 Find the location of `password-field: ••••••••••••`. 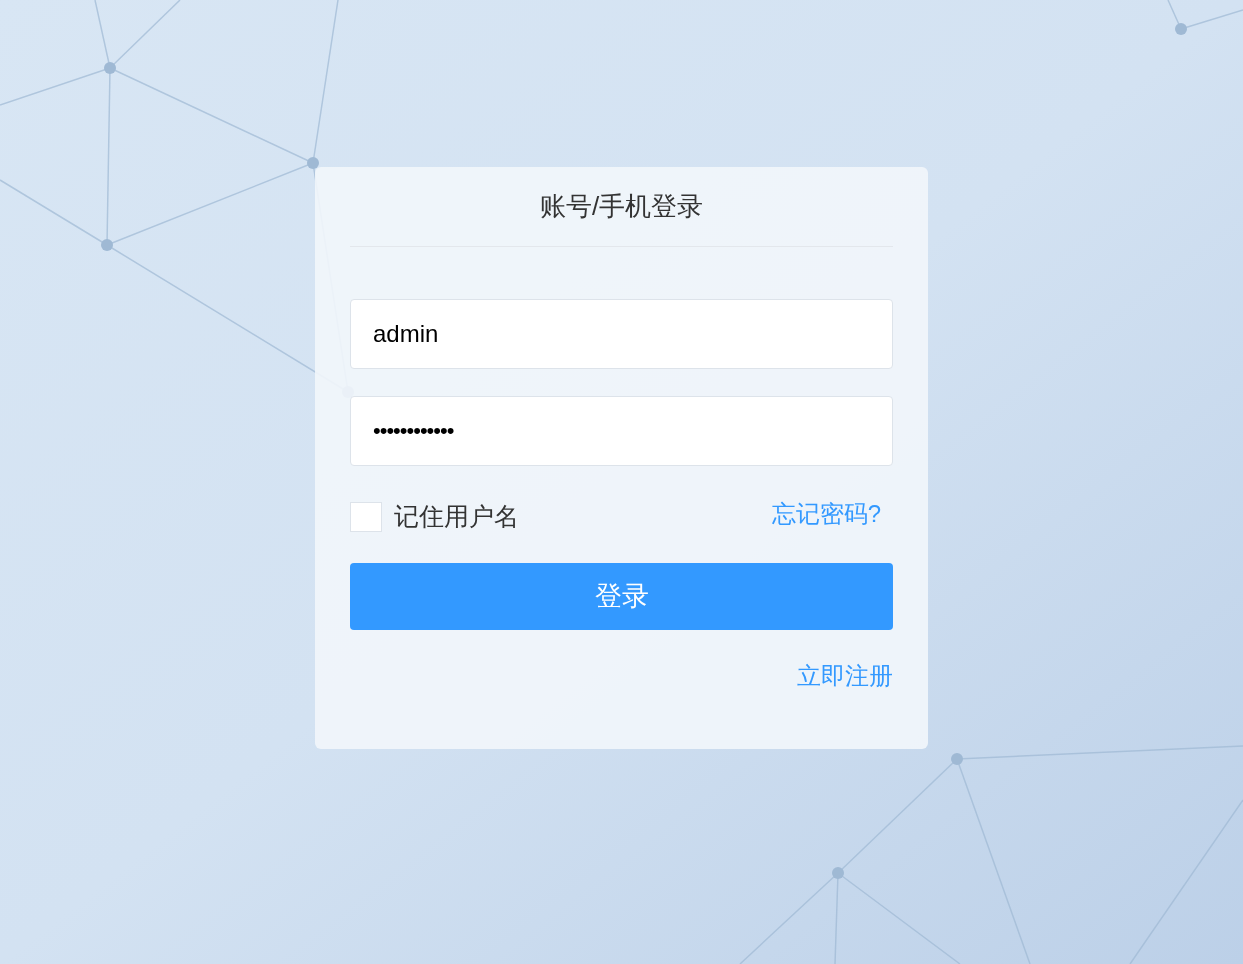

password-field: •••••••••••• is located at coordinates (621, 431).